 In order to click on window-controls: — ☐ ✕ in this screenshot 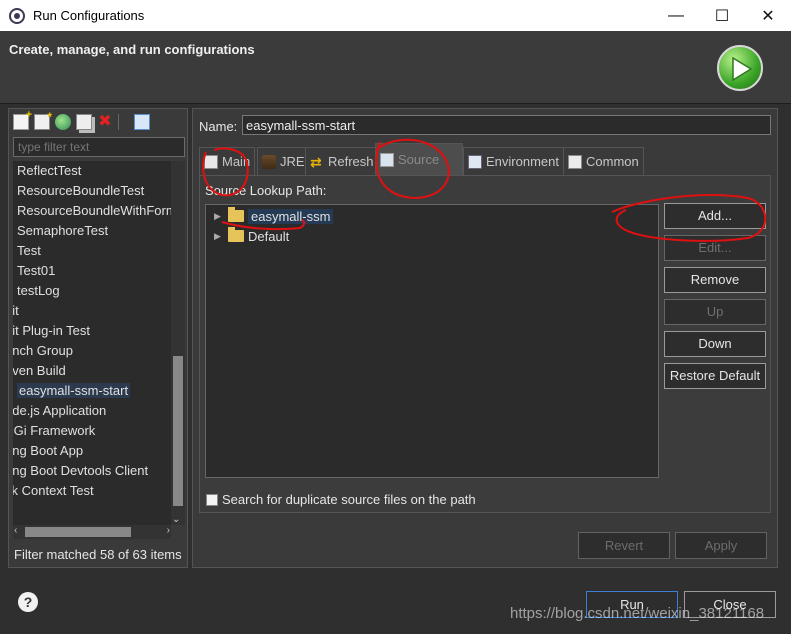, I will do `click(722, 15)`.